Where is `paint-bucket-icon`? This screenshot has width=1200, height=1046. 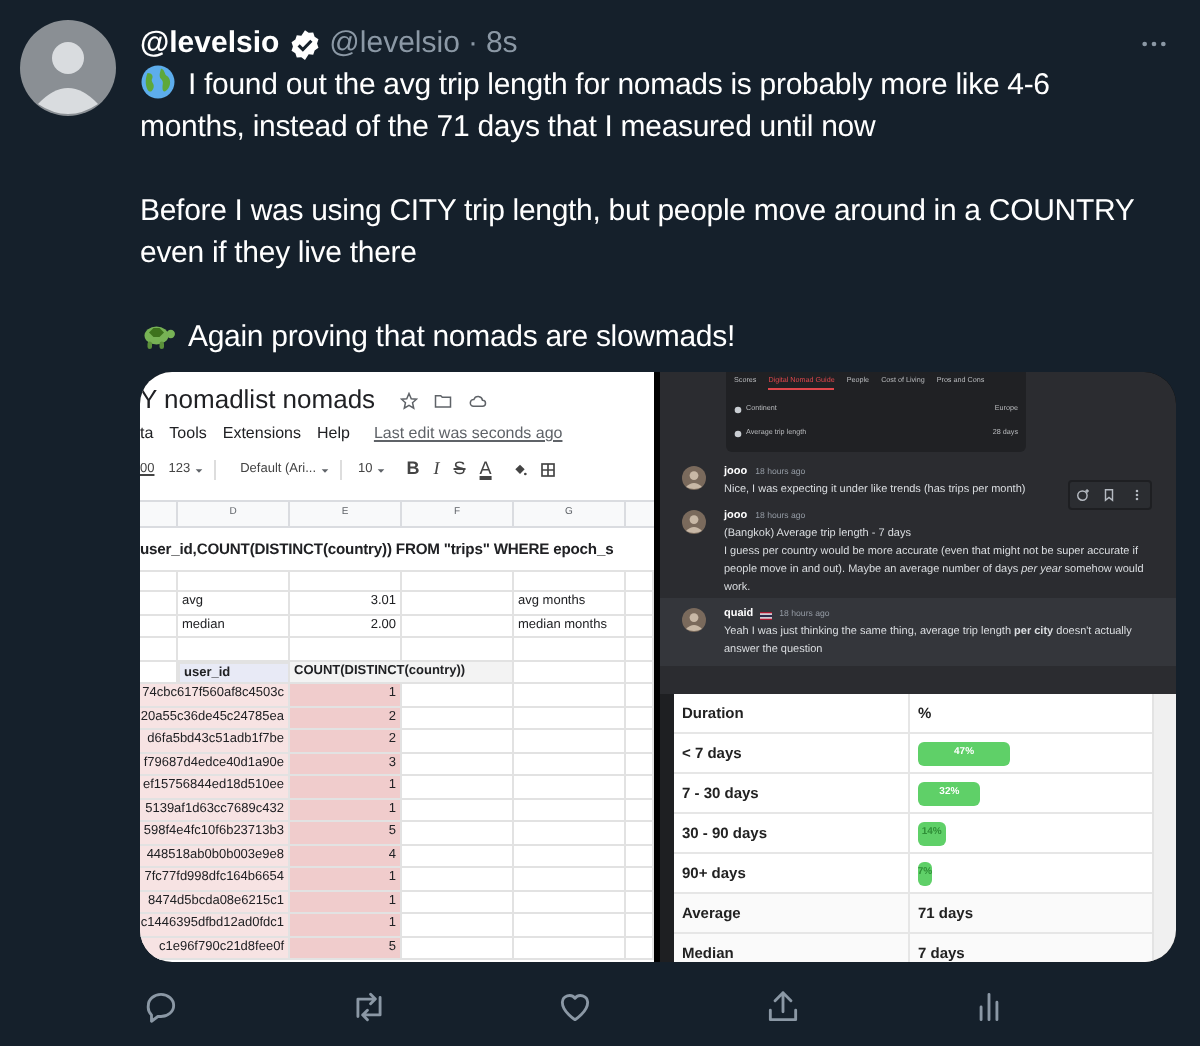
paint-bucket-icon is located at coordinates (519, 470).